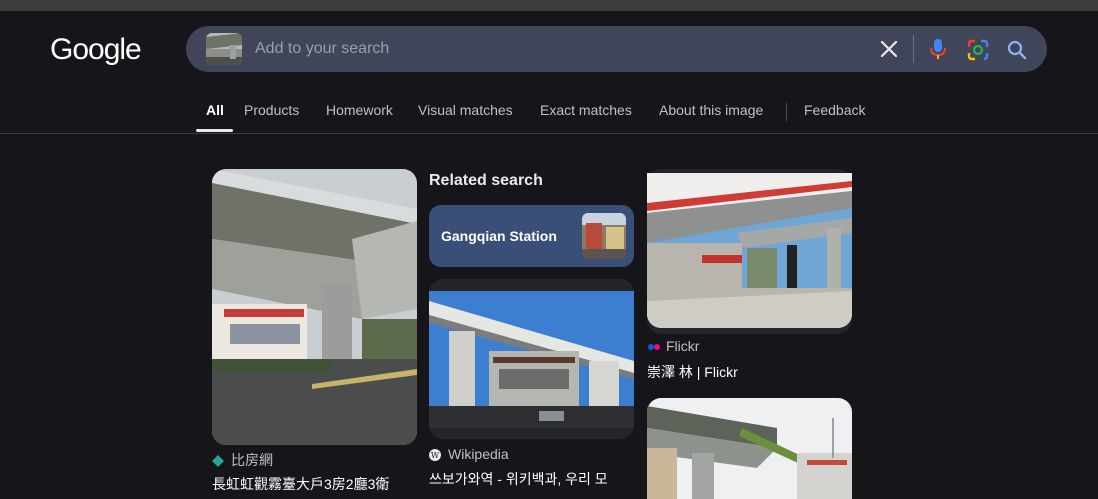 The height and width of the screenshot is (499, 1098). I want to click on clear-icon, so click(889, 49).